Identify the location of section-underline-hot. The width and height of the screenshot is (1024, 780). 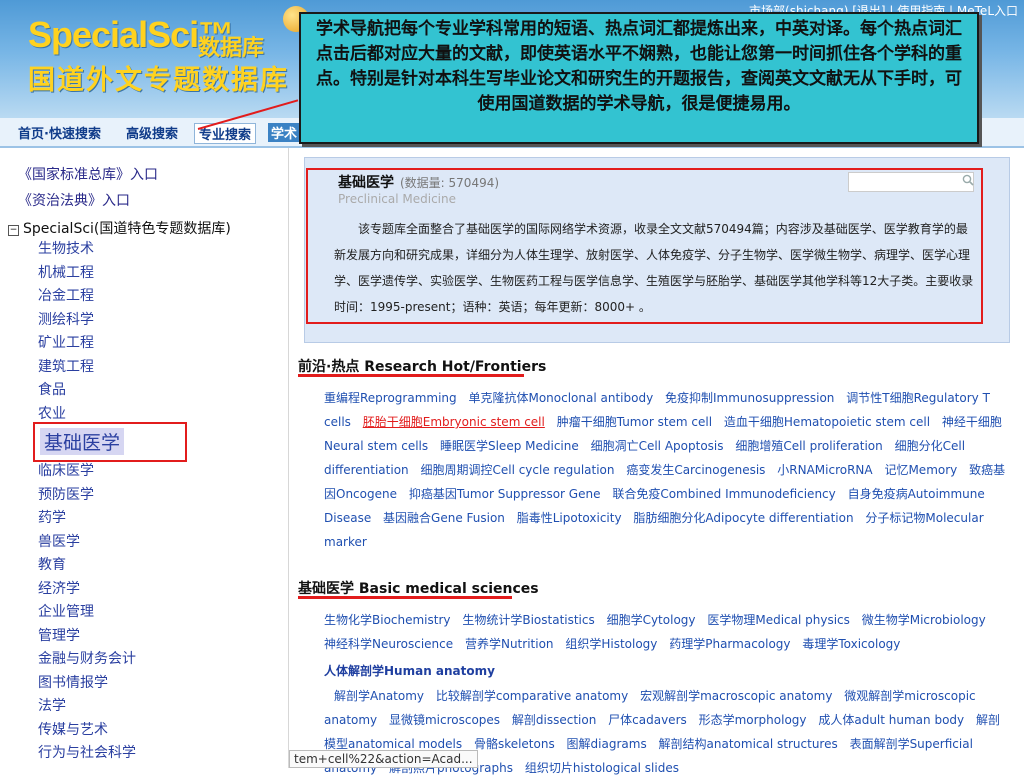
(411, 375).